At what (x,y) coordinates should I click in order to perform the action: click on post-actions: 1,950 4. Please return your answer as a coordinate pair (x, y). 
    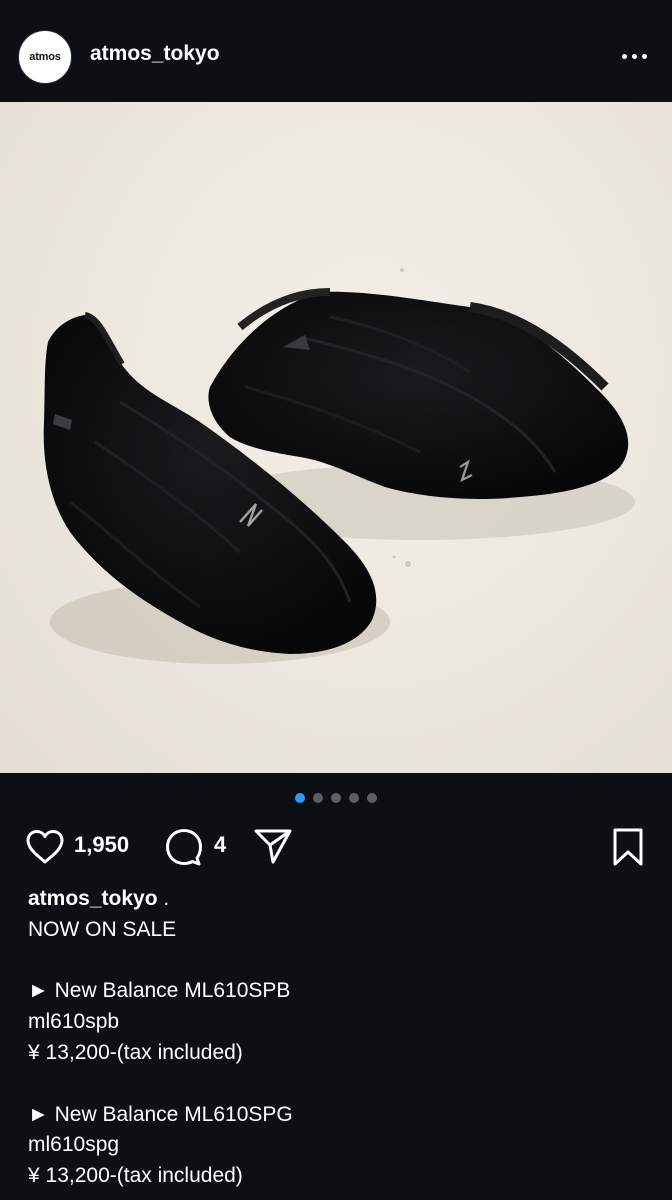
    Looking at the image, I should click on (336, 846).